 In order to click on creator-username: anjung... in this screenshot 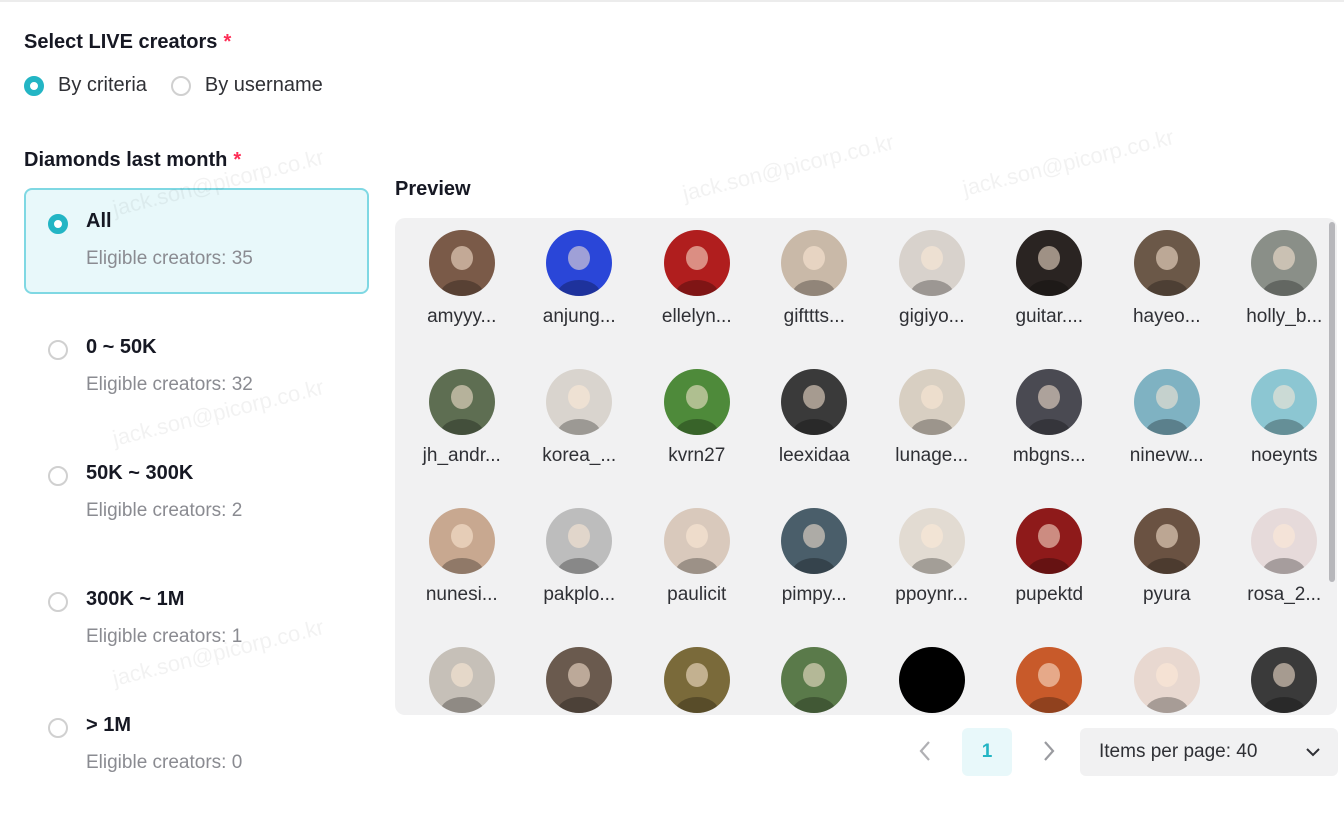, I will do `click(579, 316)`.